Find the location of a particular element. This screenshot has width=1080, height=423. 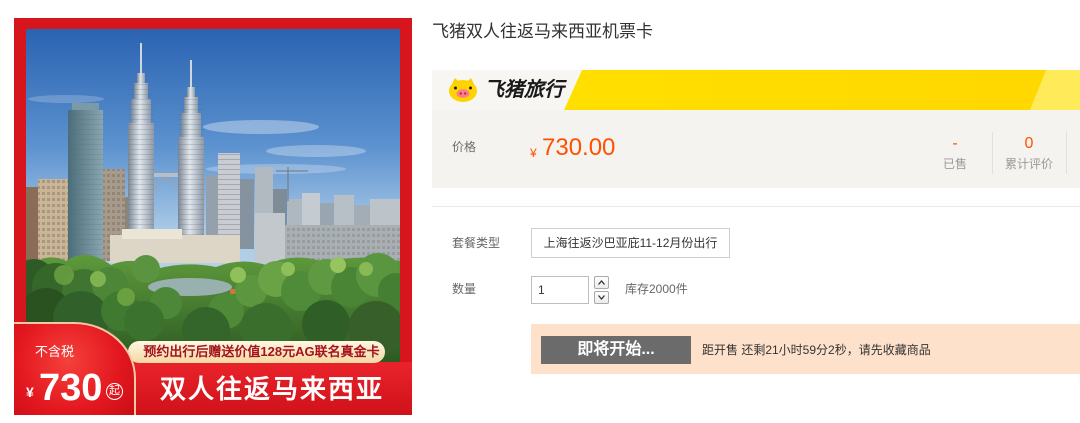

section-divider is located at coordinates (756, 206).